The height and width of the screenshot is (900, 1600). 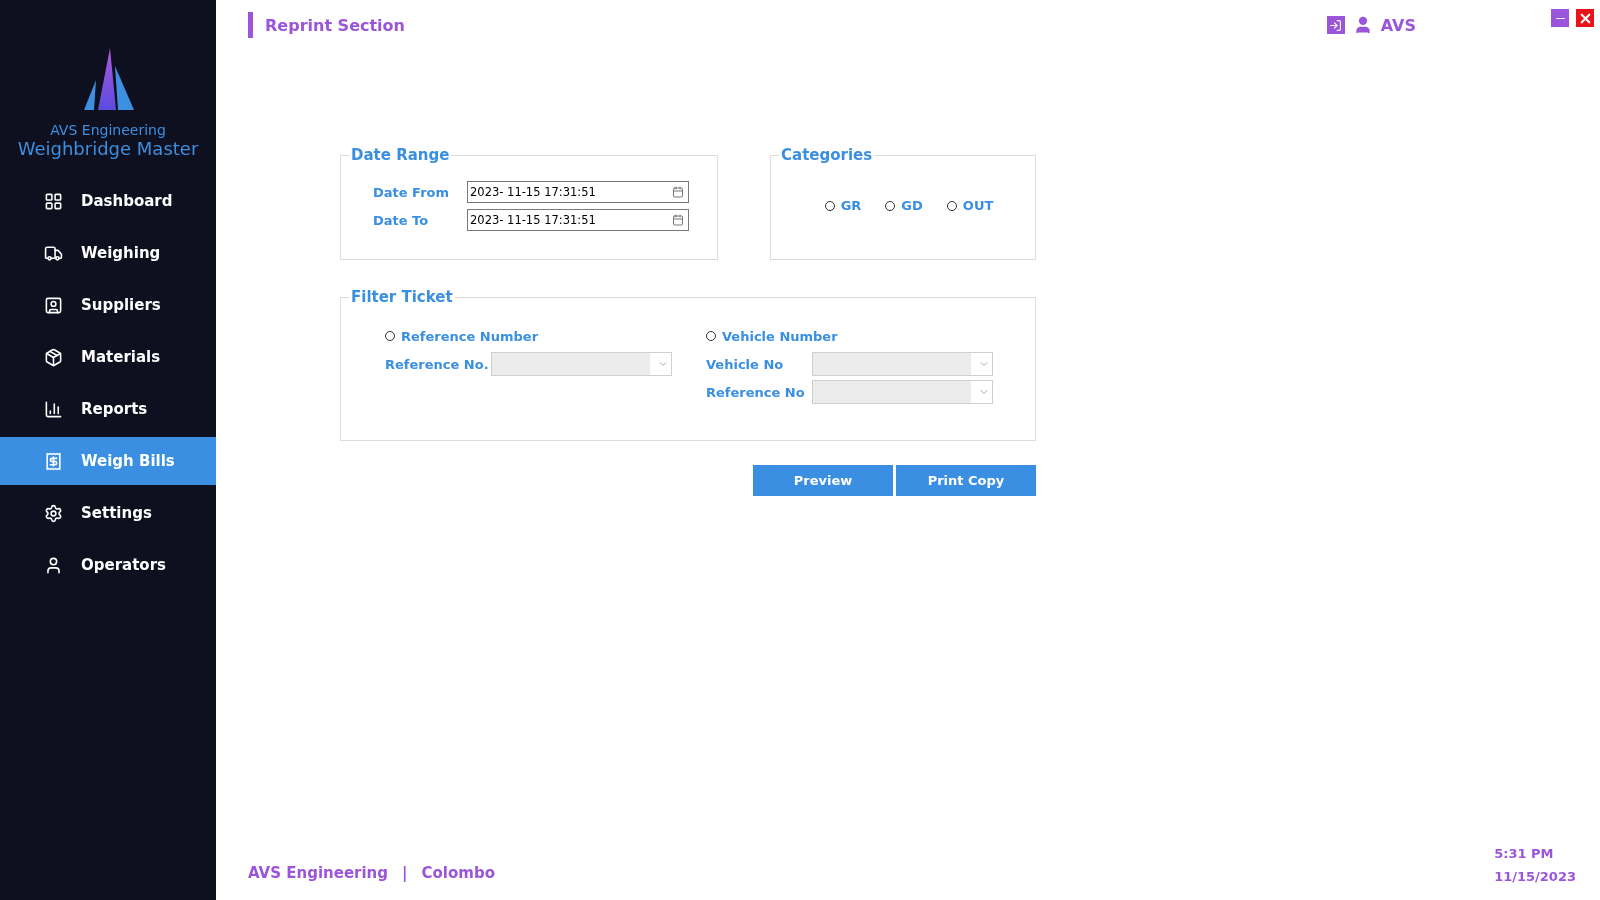 What do you see at coordinates (53, 513) in the screenshot?
I see `settings-icon` at bounding box center [53, 513].